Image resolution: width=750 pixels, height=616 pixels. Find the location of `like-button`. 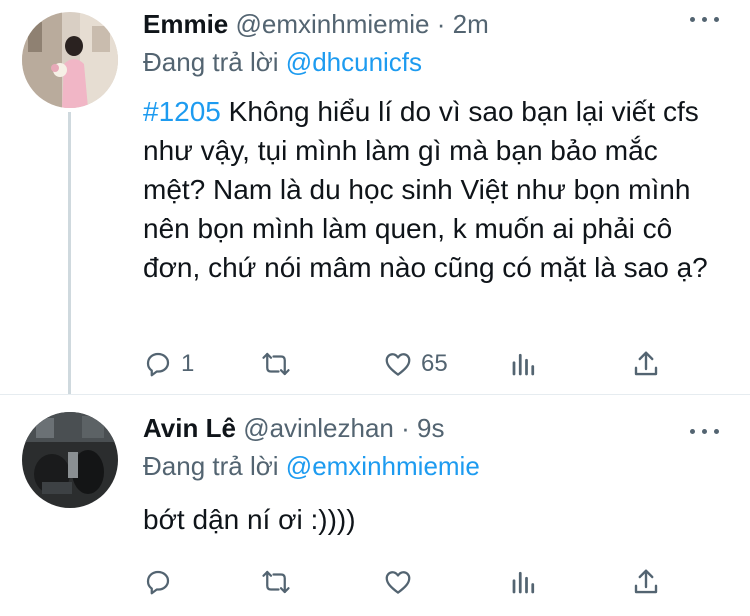

like-button is located at coordinates (398, 582).